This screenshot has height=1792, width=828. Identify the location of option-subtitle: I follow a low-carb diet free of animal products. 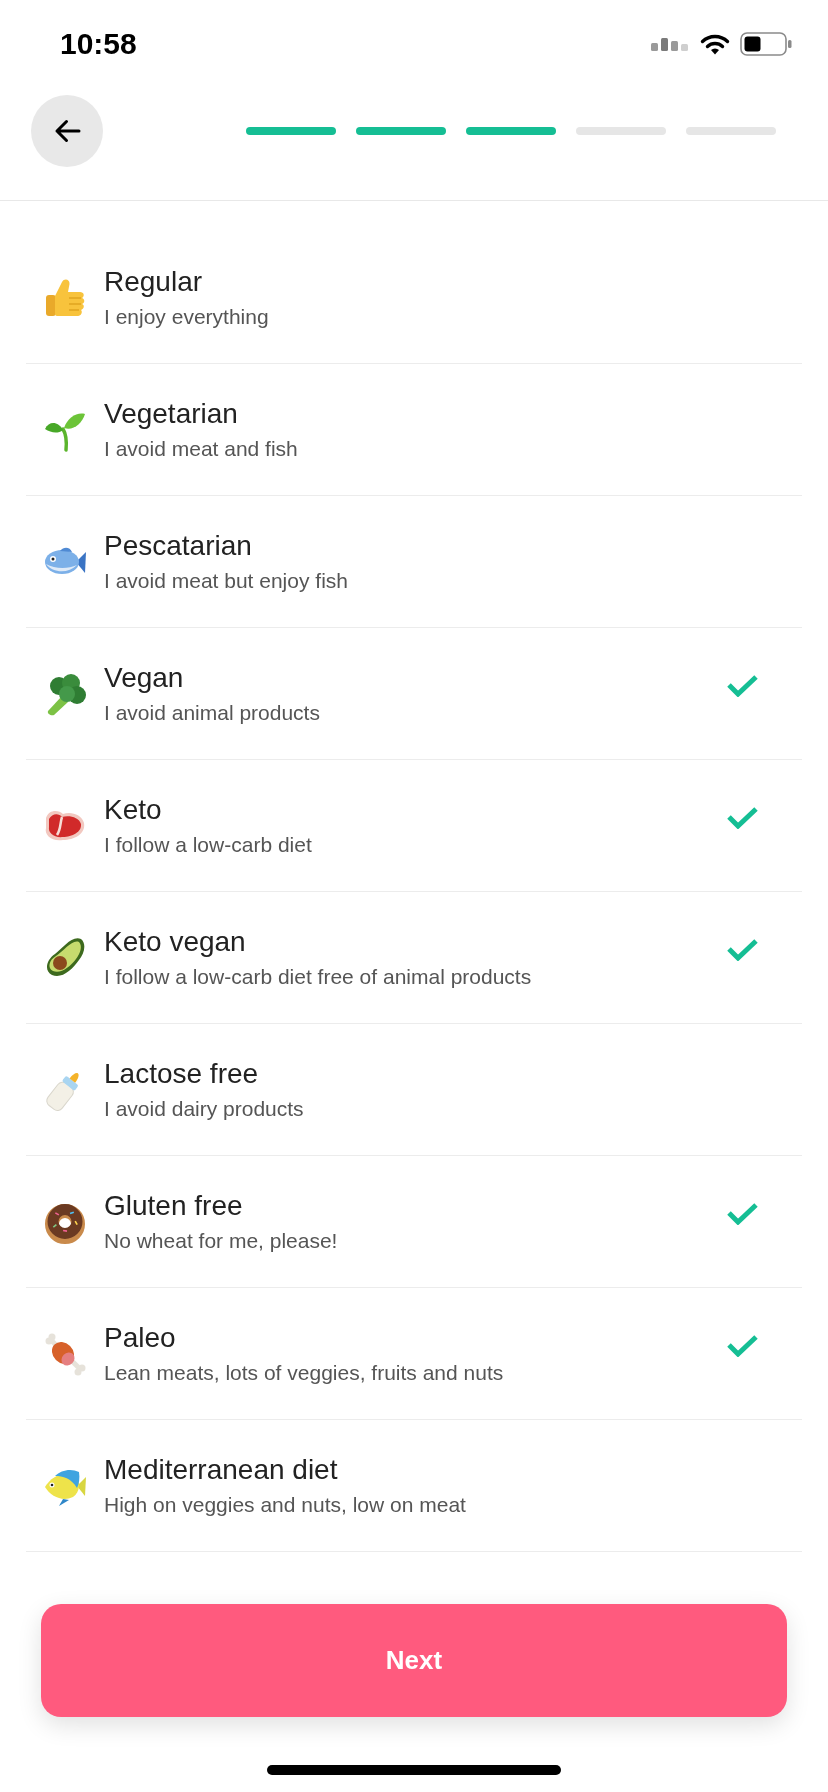
(318, 976).